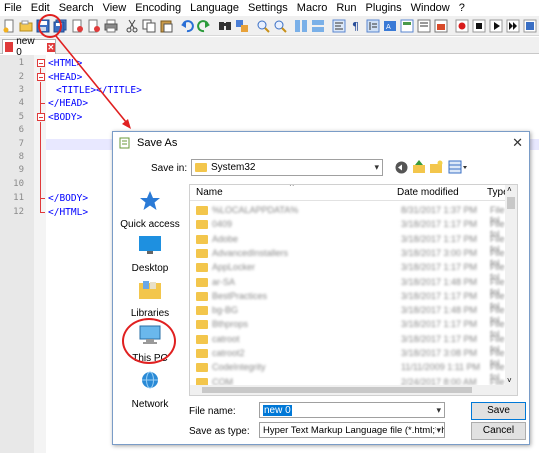 Image resolution: width=539 pixels, height=453 pixels. I want to click on indent-guide-icon, so click(373, 26).